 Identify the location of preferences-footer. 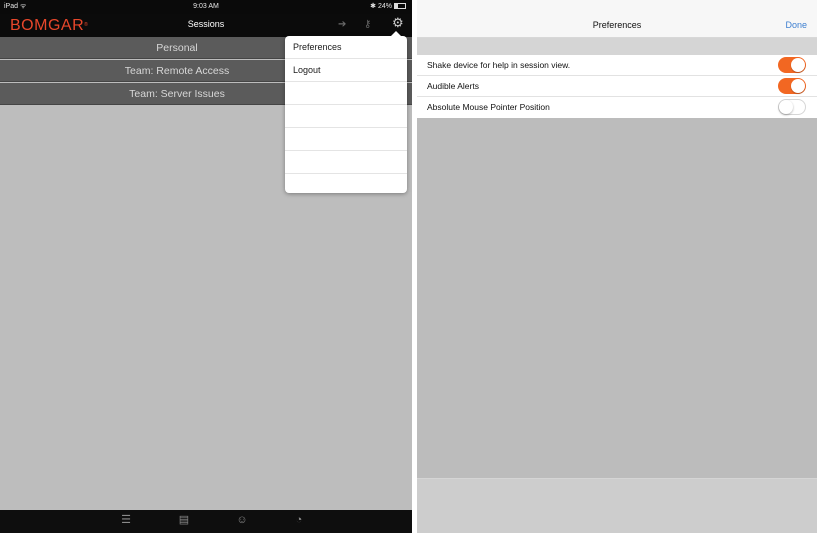
(617, 505).